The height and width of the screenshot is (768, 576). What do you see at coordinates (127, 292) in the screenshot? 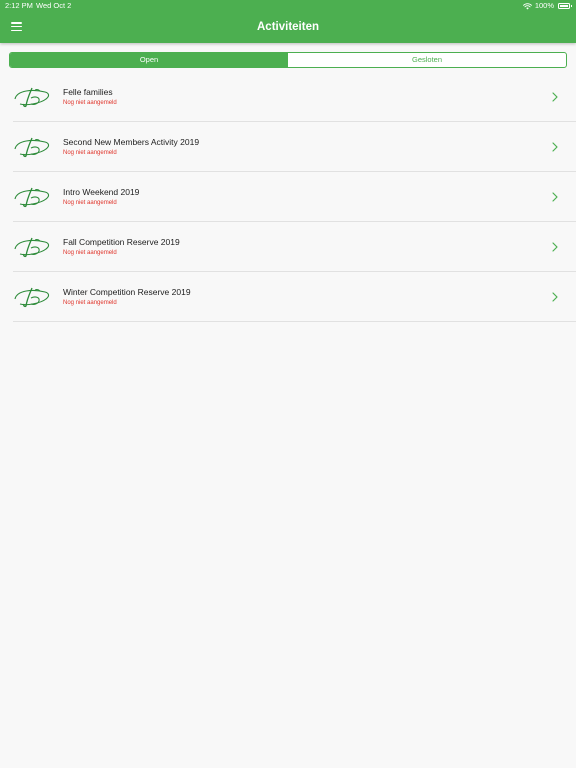
I see `activity-title: Winter Competition Reserve 2019` at bounding box center [127, 292].